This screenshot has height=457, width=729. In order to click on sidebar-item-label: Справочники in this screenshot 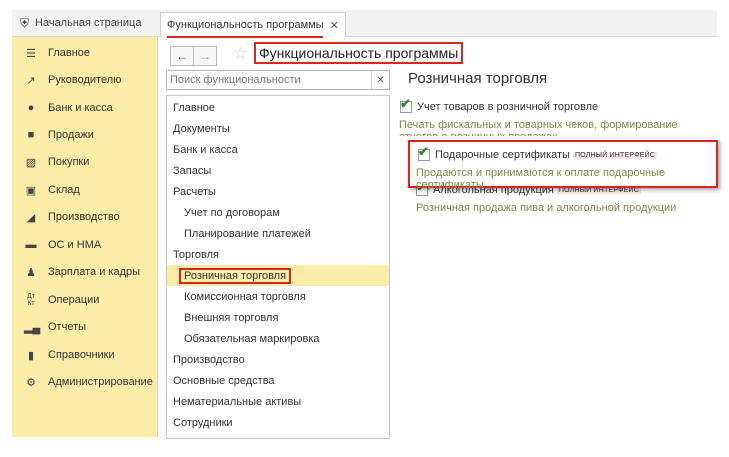, I will do `click(81, 355)`.